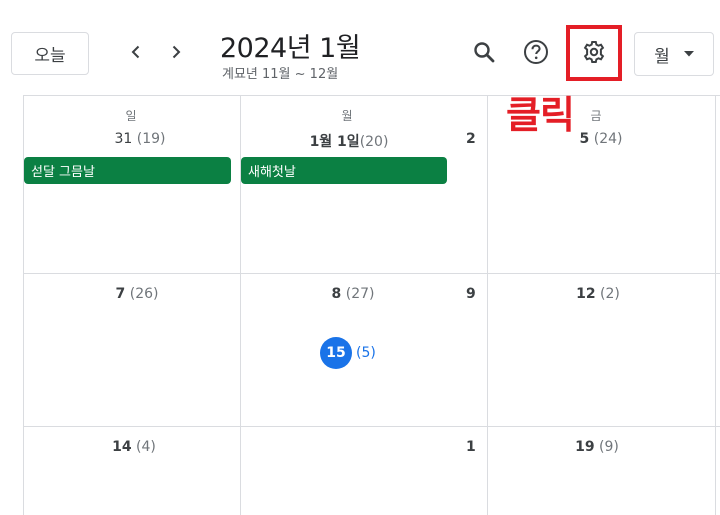  What do you see at coordinates (598, 294) in the screenshot?
I see `day-cell-number: 12 (2)` at bounding box center [598, 294].